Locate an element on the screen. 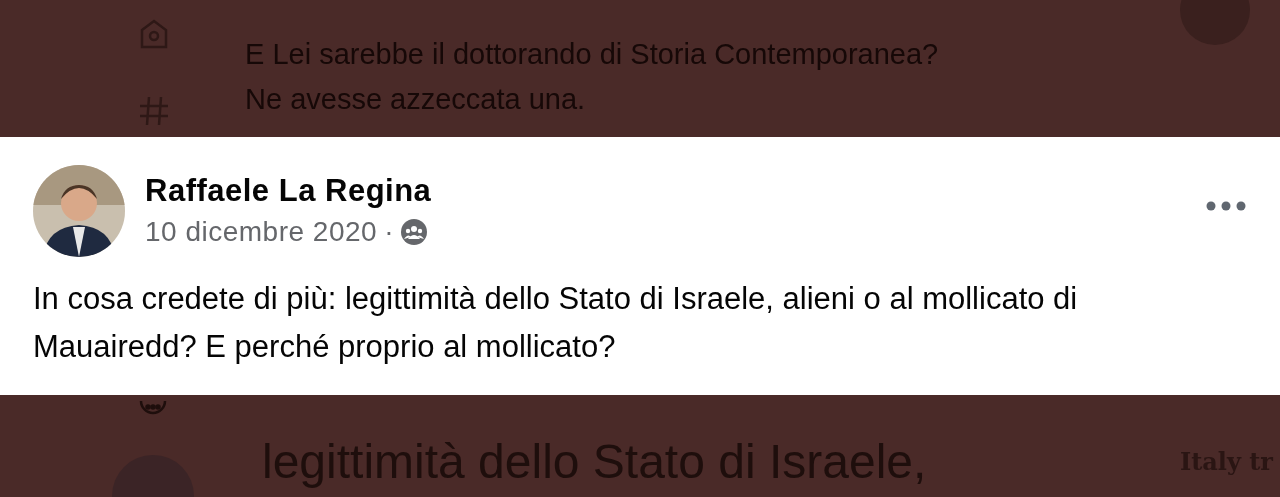 This screenshot has width=1280, height=497. home-icon is located at coordinates (154, 34).